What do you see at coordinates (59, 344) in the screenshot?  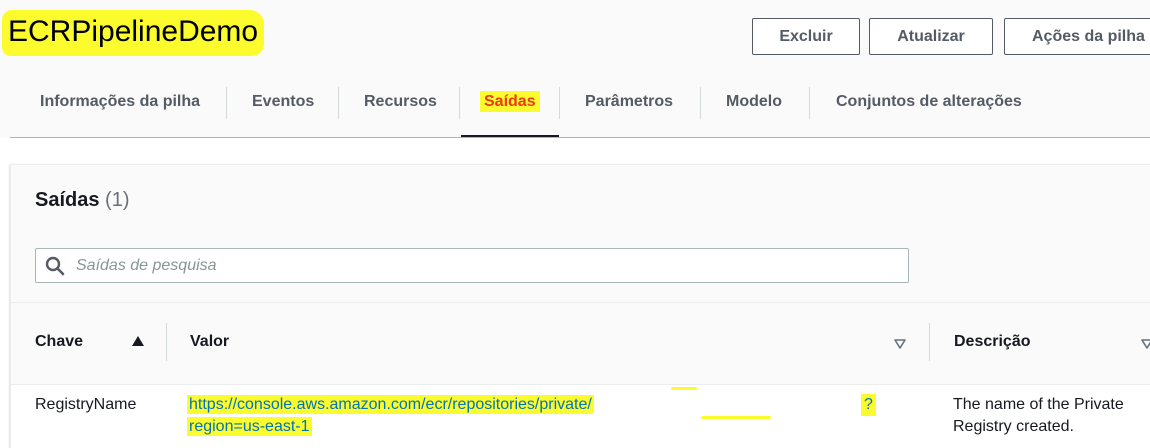 I see `column-header-key: Chave` at bounding box center [59, 344].